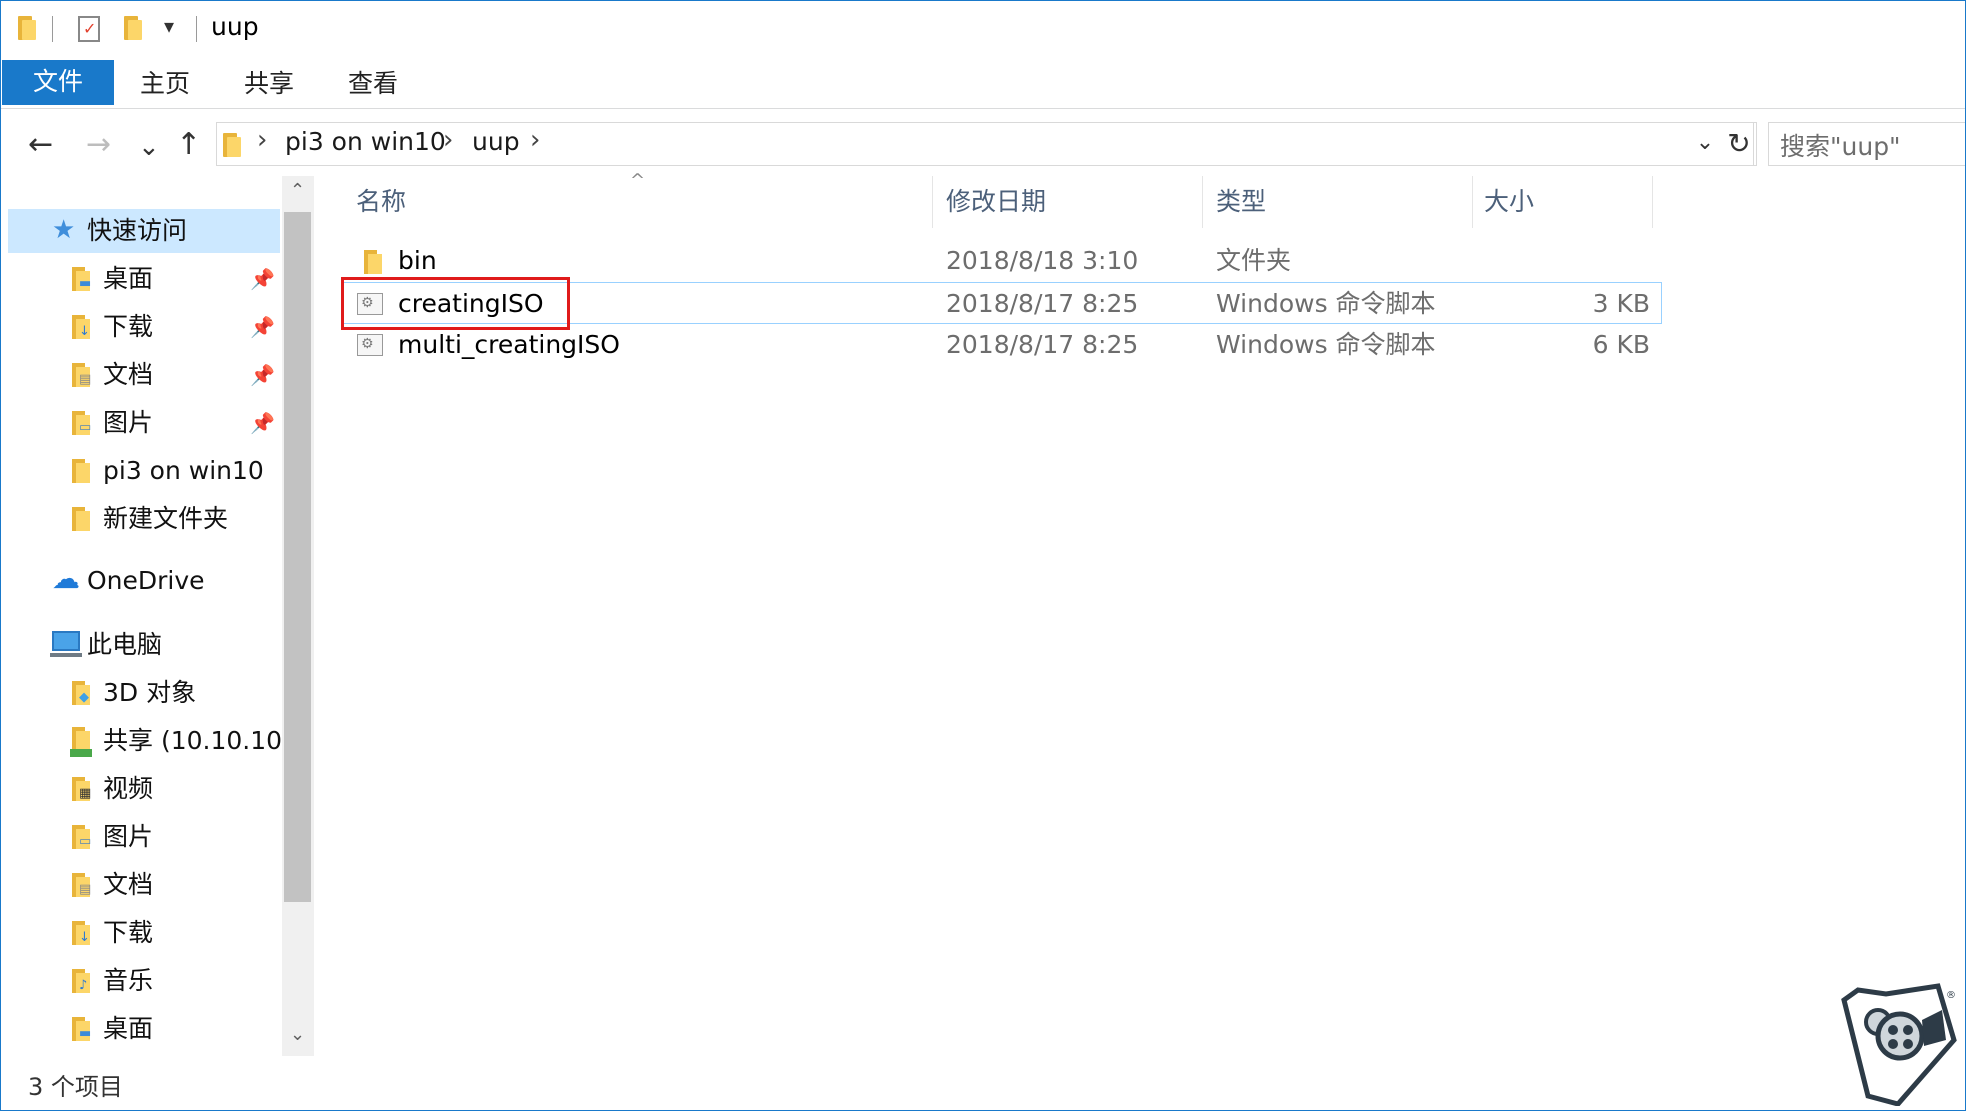 The image size is (1966, 1111). I want to click on title-bar: ✓ ▾ uup, so click(983, 30).